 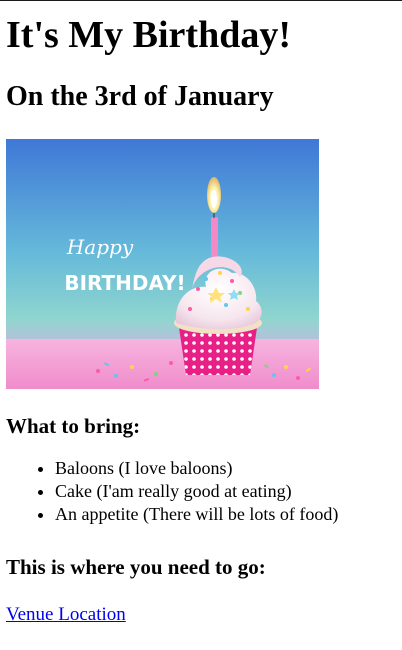 What do you see at coordinates (66, 615) in the screenshot?
I see `venue-location-link: Venue Location` at bounding box center [66, 615].